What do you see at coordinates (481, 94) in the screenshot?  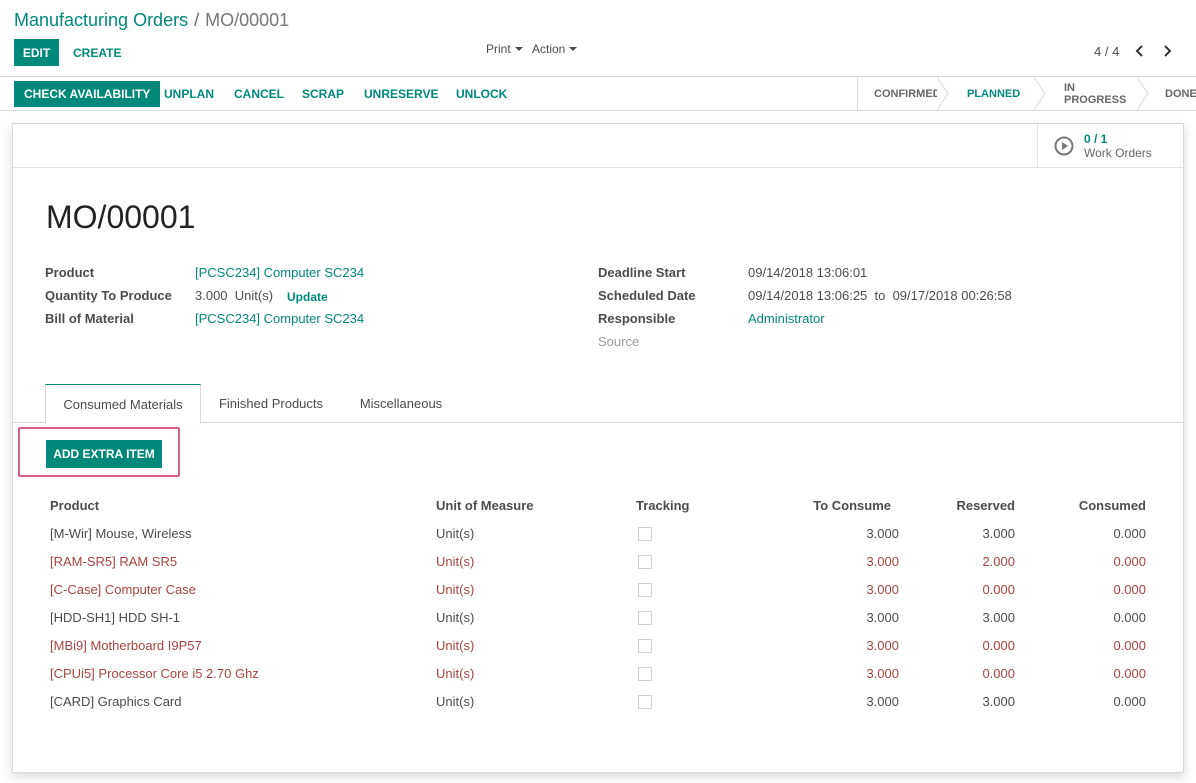 I see `unlock-button: UNLOCK` at bounding box center [481, 94].